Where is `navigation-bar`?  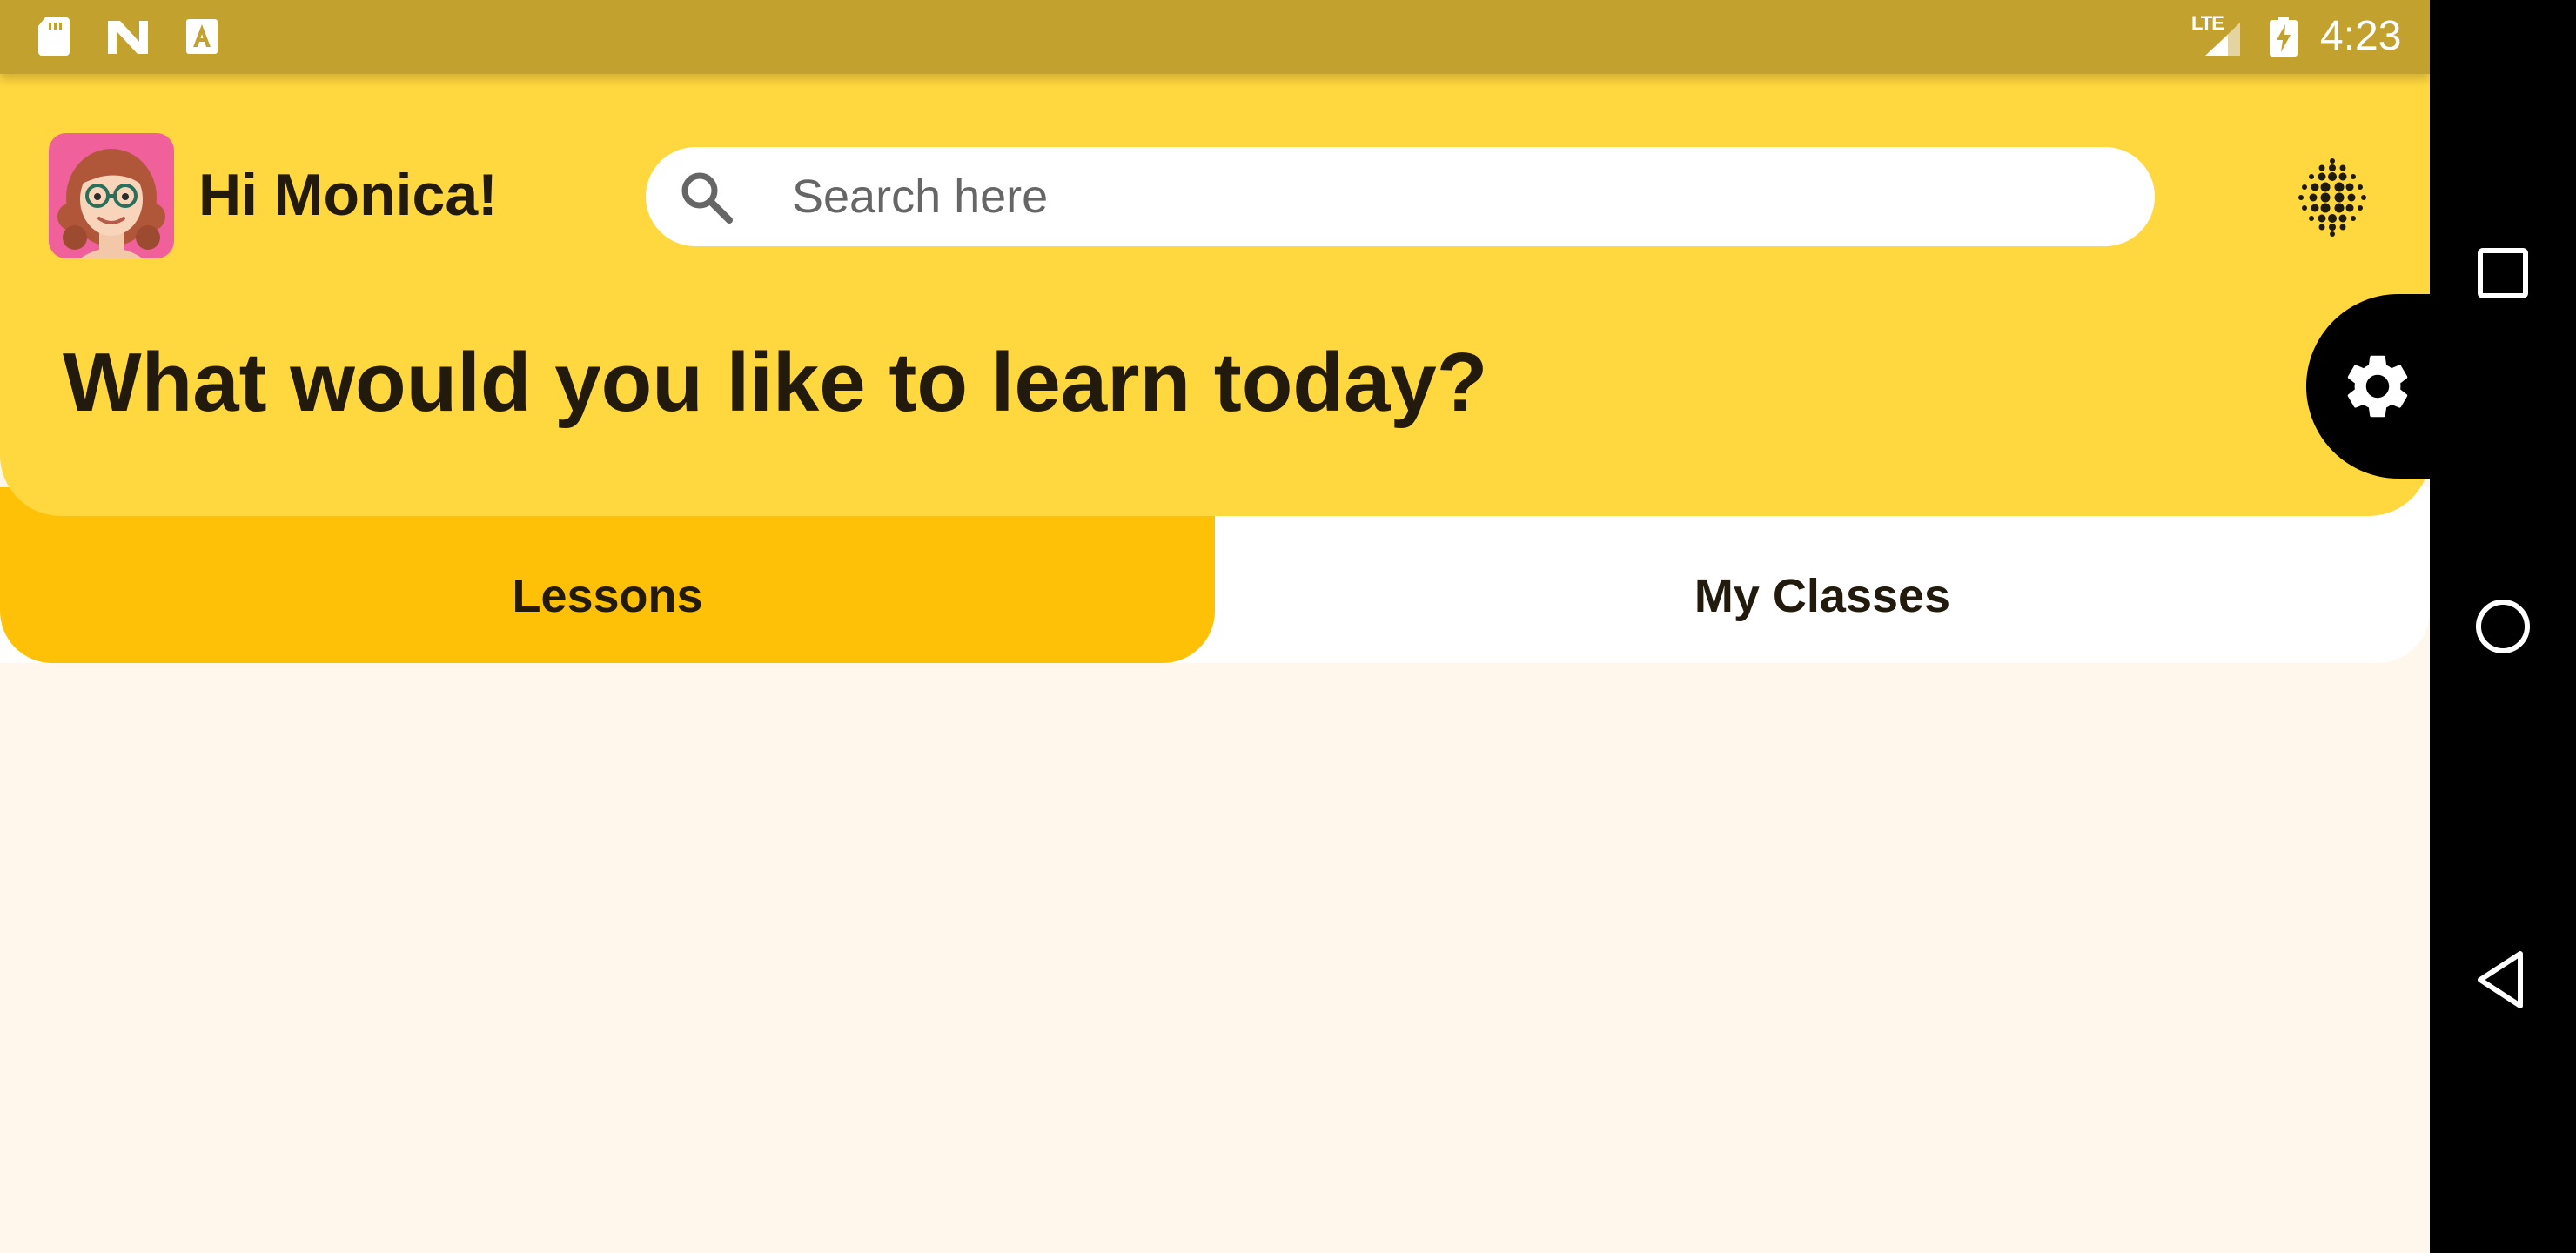
navigation-bar is located at coordinates (2503, 626).